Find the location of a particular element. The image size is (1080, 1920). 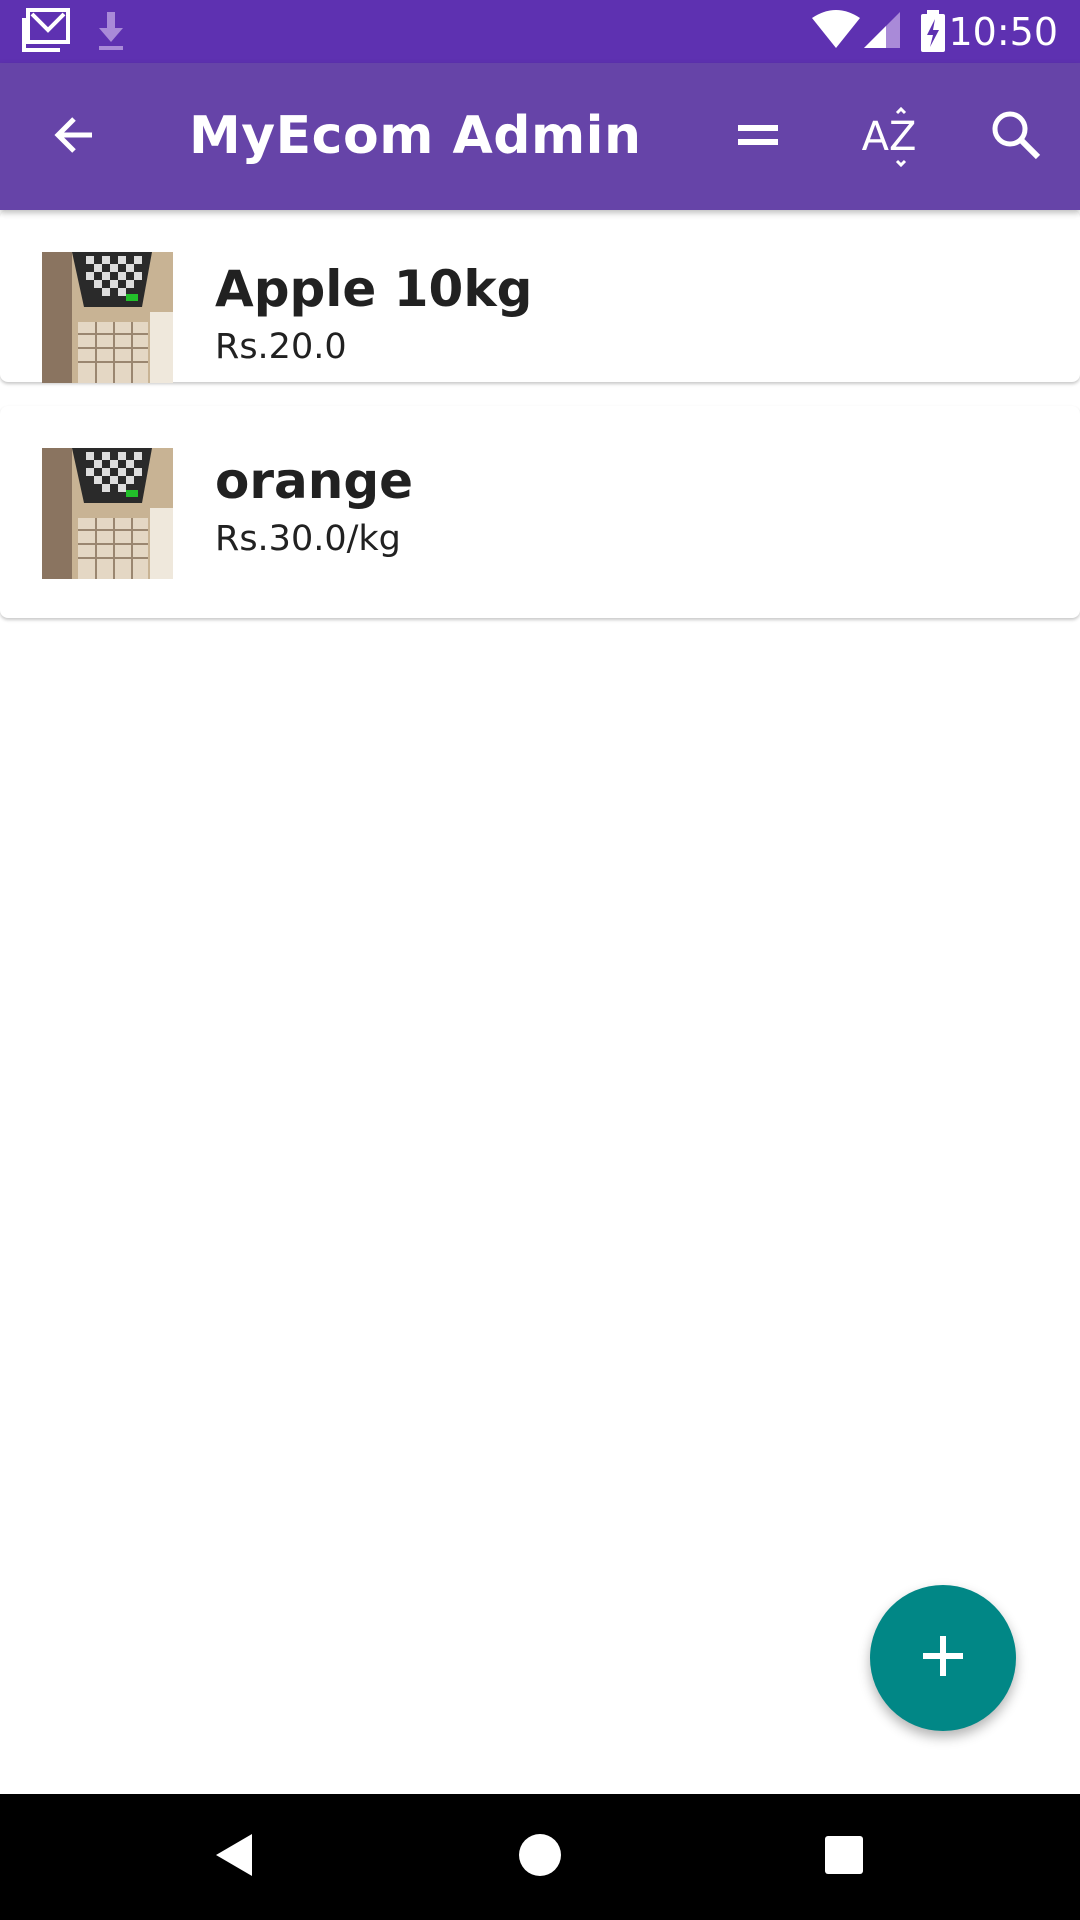

search-icon is located at coordinates (1016, 137).